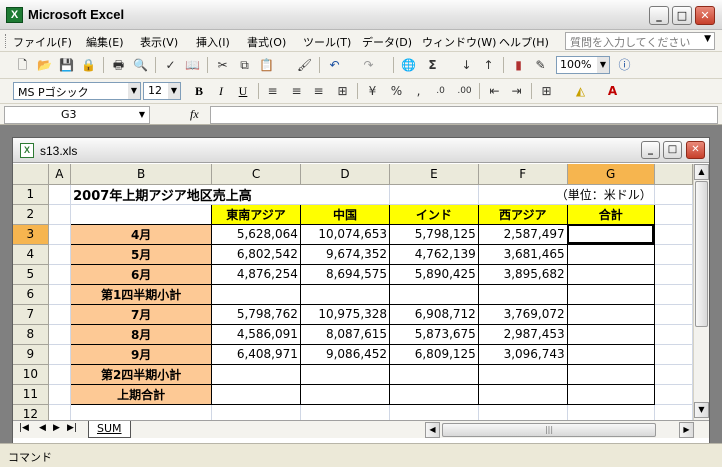  What do you see at coordinates (31, 214) in the screenshot?
I see `row-header: 2` at bounding box center [31, 214].